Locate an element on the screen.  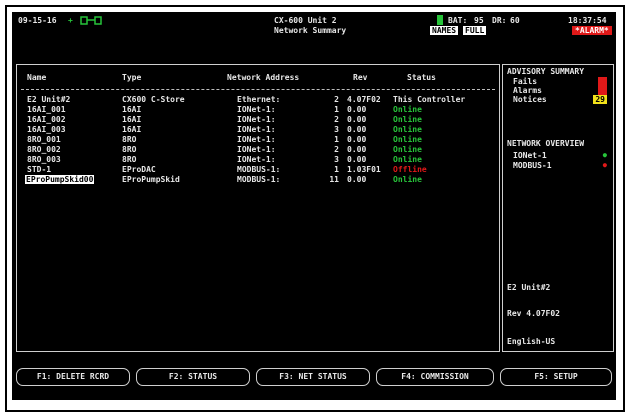
table-row: 8RO_002 8RO IONet-1: 2 0.00 Online is located at coordinates (258, 150).